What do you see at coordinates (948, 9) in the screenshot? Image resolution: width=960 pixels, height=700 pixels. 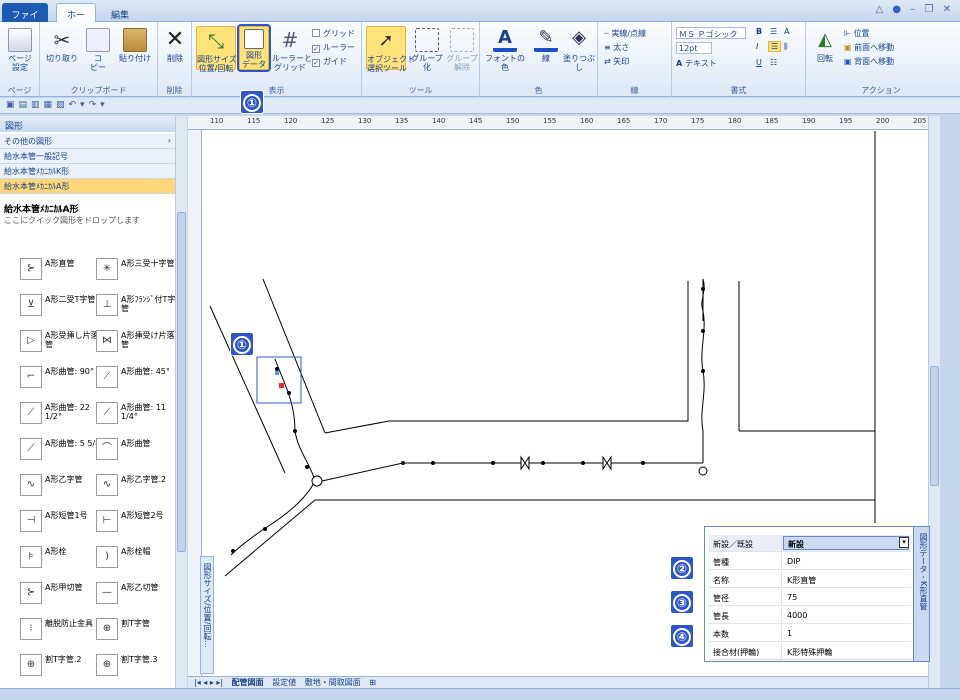 I see `close-icon: ✕` at bounding box center [948, 9].